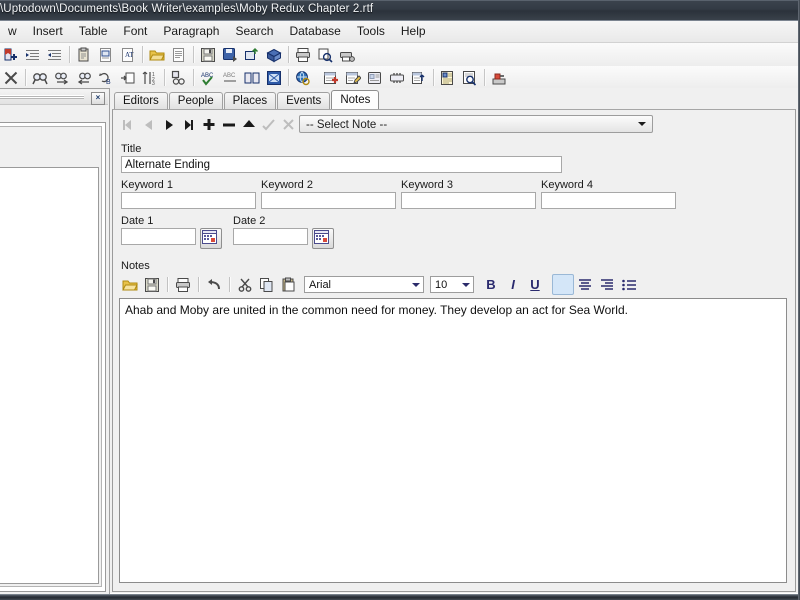 This screenshot has width=800, height=600. Describe the element at coordinates (208, 77) in the screenshot. I see `spellcheck-icon: ABC` at that location.